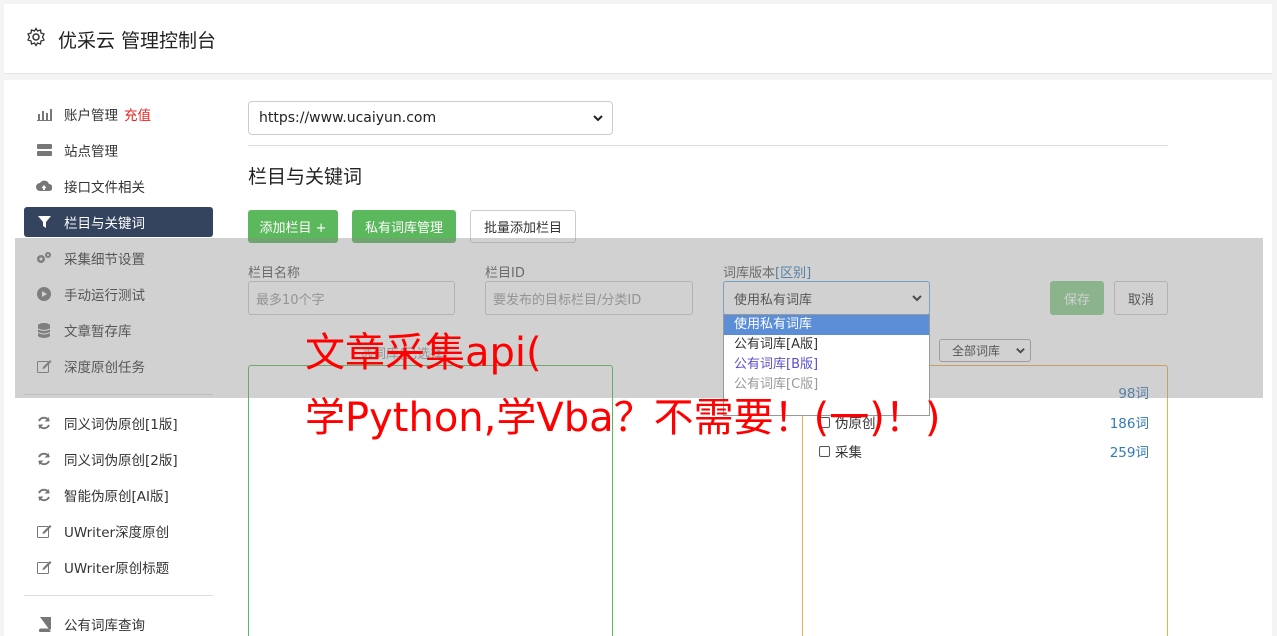 The width and height of the screenshot is (1277, 636). What do you see at coordinates (293, 226) in the screenshot?
I see `add-column-button: 添加栏目 +` at bounding box center [293, 226].